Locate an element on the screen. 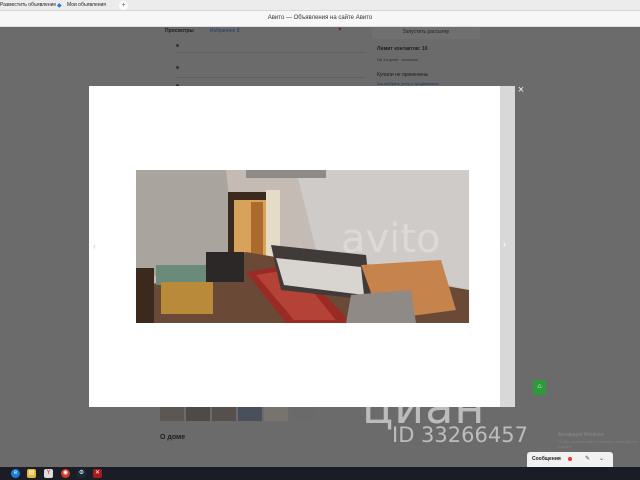  new-tab-button: + is located at coordinates (123, 5).